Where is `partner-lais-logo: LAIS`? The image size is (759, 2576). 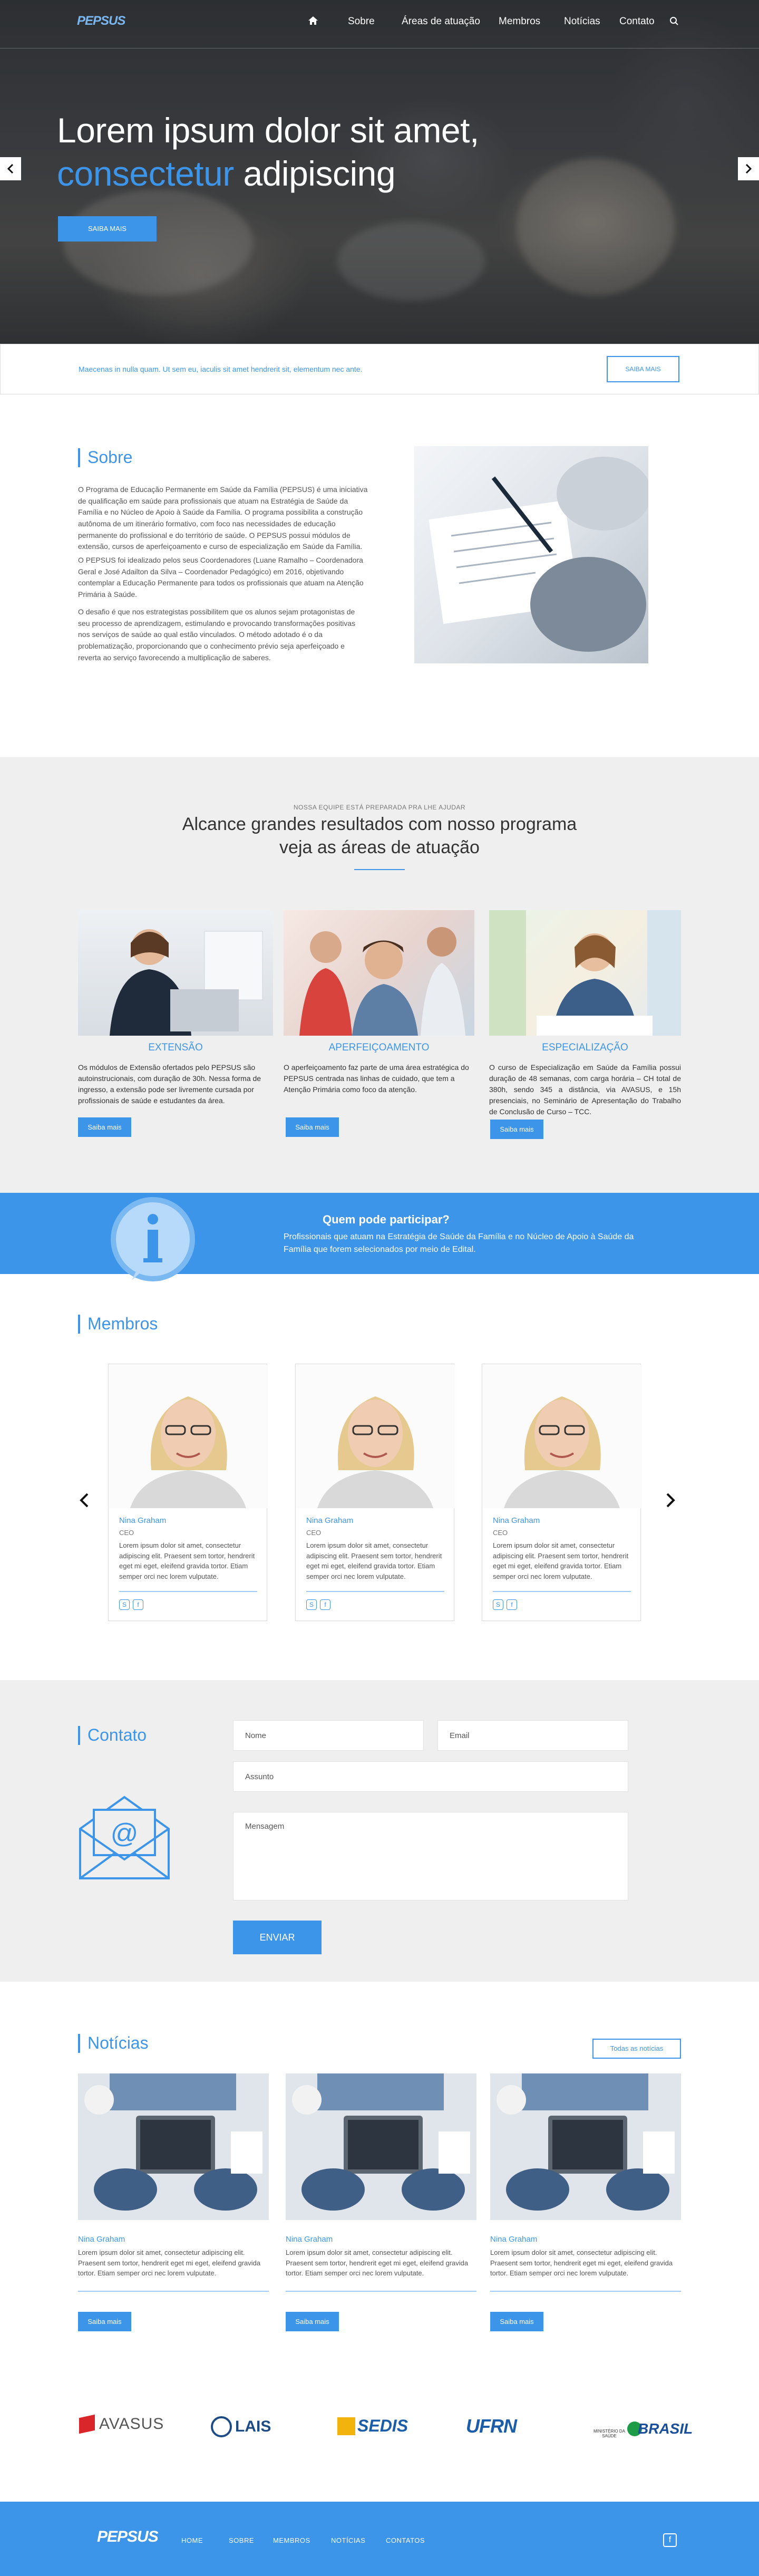 partner-lais-logo: LAIS is located at coordinates (241, 2426).